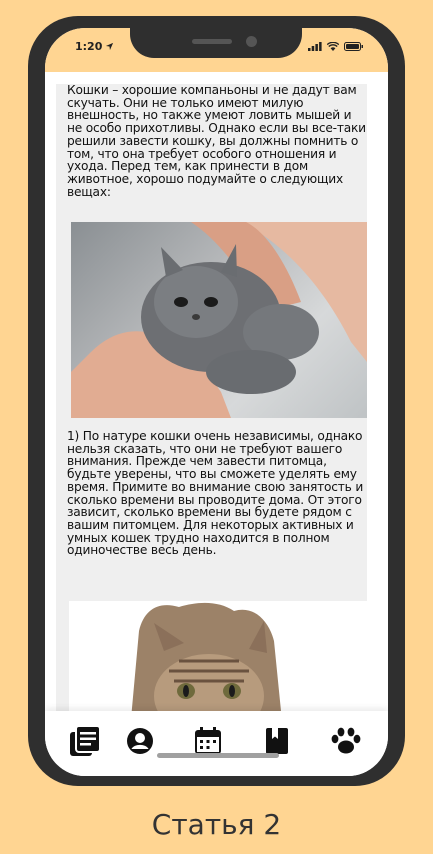  I want to click on tab-pets, so click(346, 741).